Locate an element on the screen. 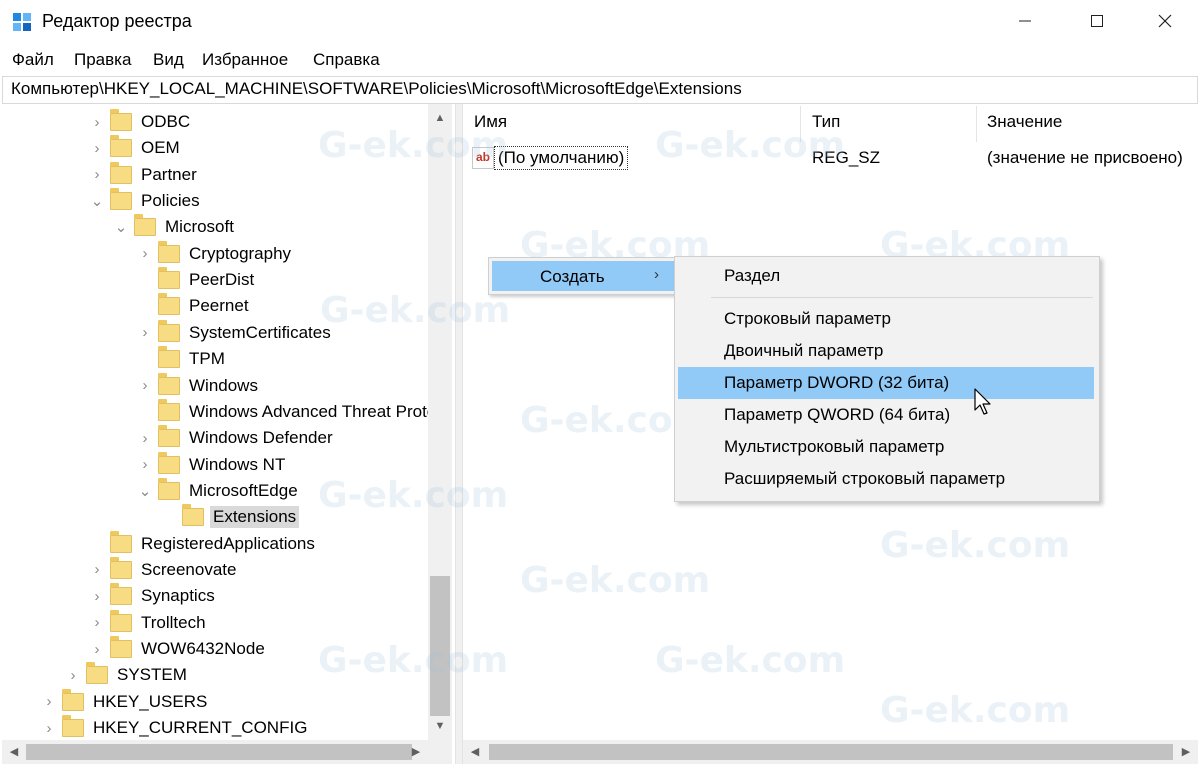 The image size is (1200, 769). tree-item: › WOW6432Node is located at coordinates (178, 649).